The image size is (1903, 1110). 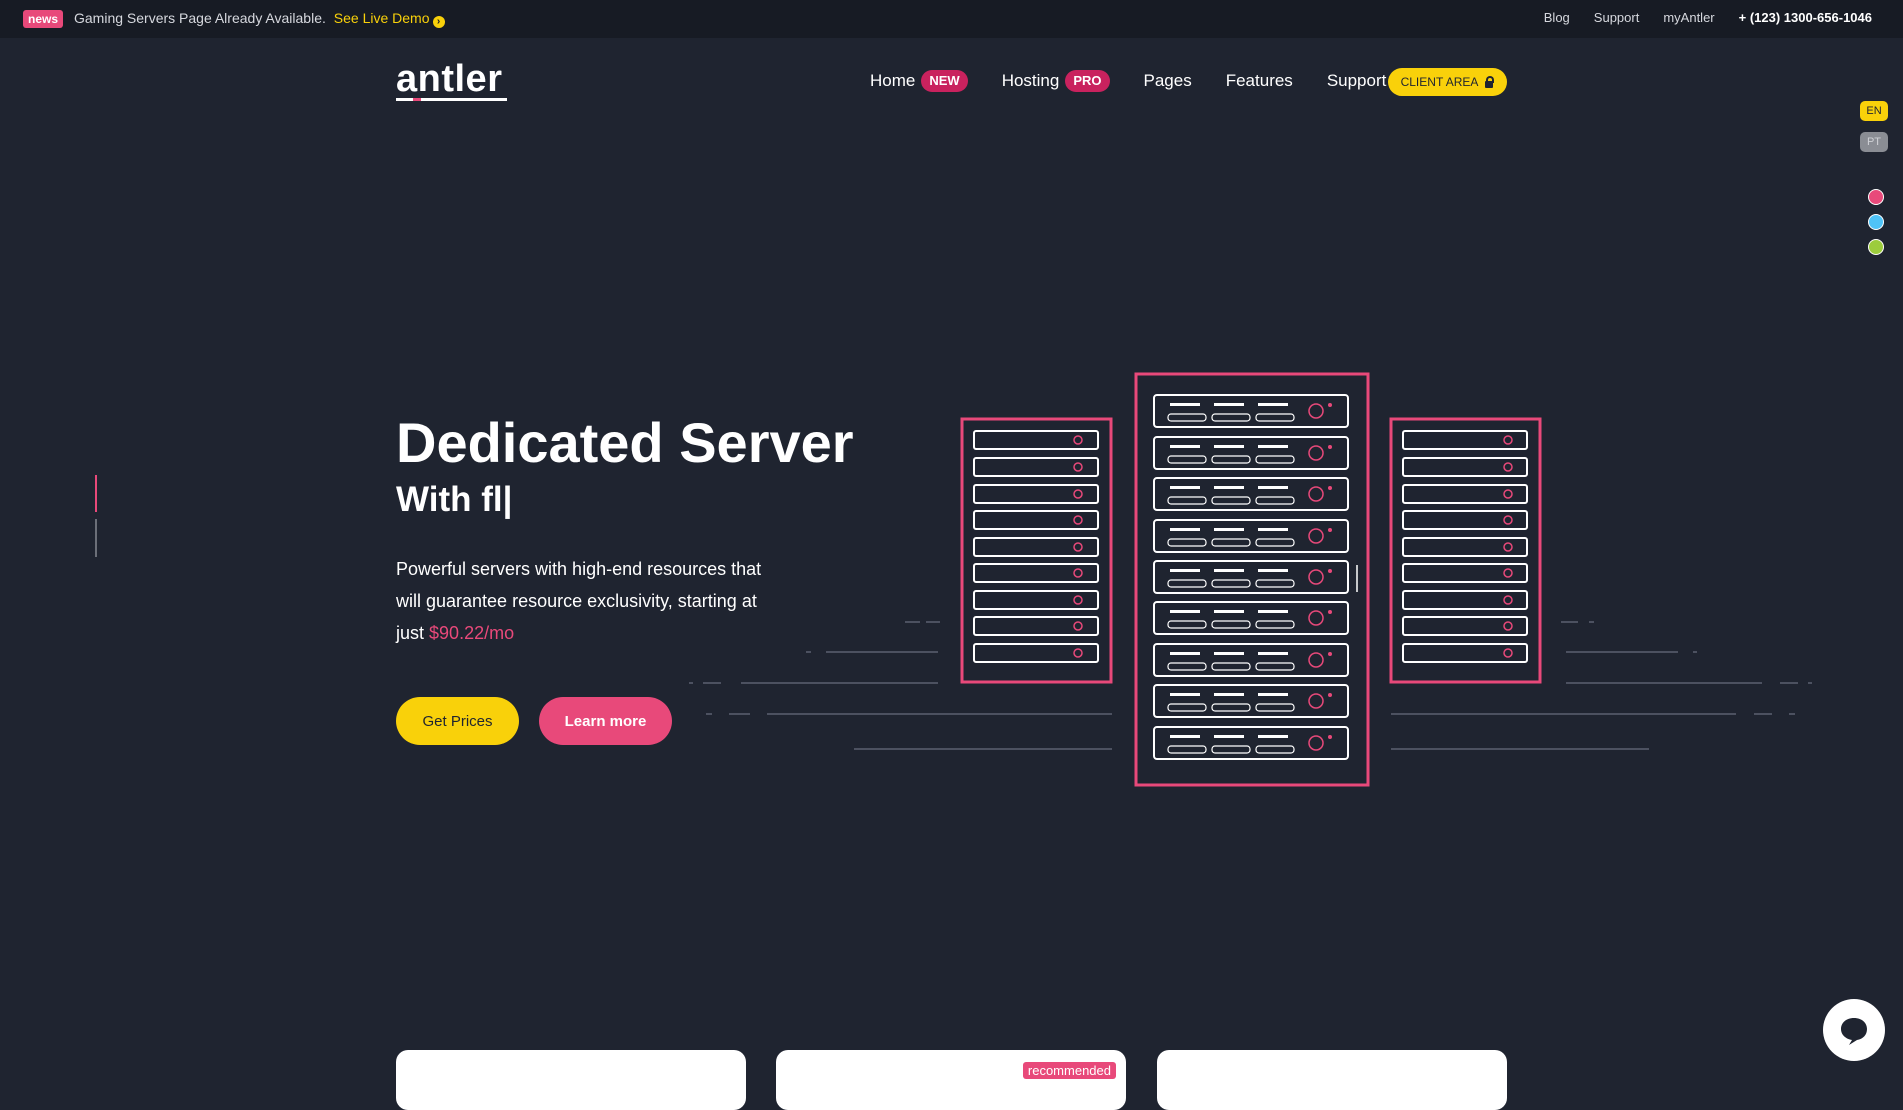 What do you see at coordinates (1030, 80) in the screenshot?
I see `nav-hosting-label: Hosting` at bounding box center [1030, 80].